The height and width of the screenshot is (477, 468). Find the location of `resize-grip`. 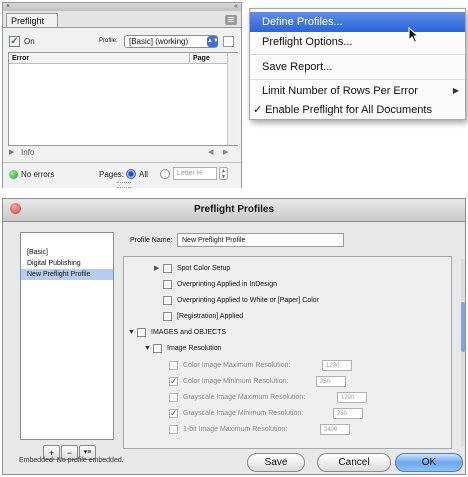

resize-grip is located at coordinates (124, 185).